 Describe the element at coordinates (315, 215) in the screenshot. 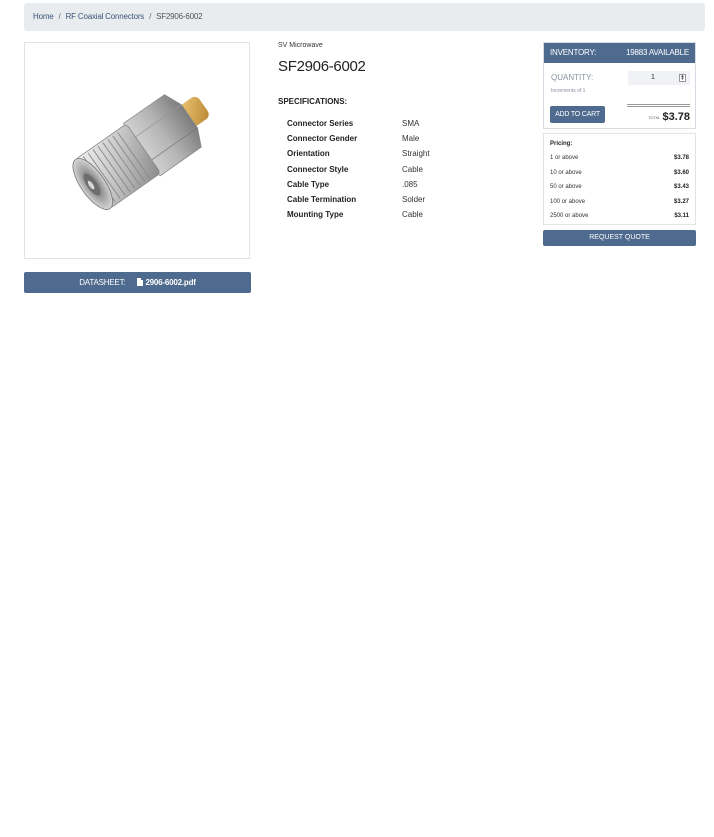

I see `spec-key: Mounting Type` at that location.